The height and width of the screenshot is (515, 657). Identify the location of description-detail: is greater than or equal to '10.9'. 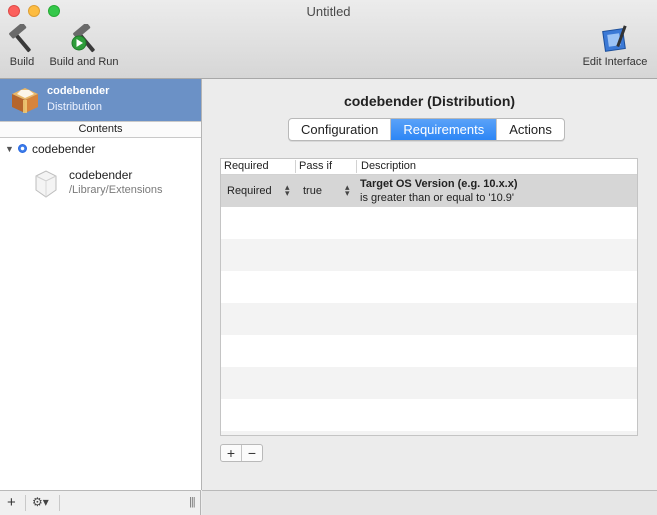
(437, 198).